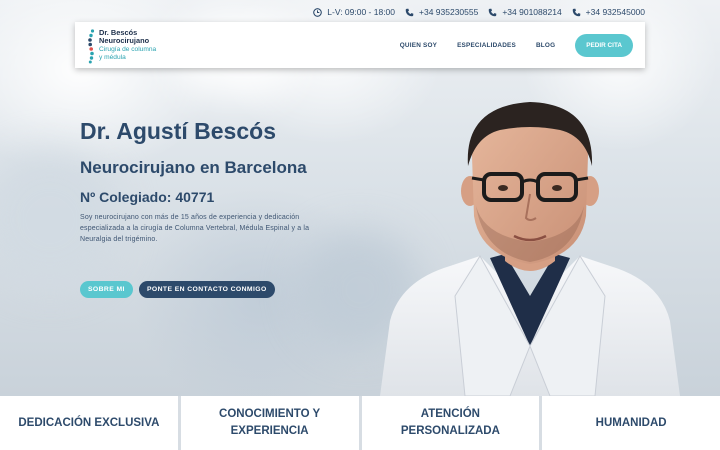 The width and height of the screenshot is (720, 450). What do you see at coordinates (91, 46) in the screenshot?
I see `spine-icon` at bounding box center [91, 46].